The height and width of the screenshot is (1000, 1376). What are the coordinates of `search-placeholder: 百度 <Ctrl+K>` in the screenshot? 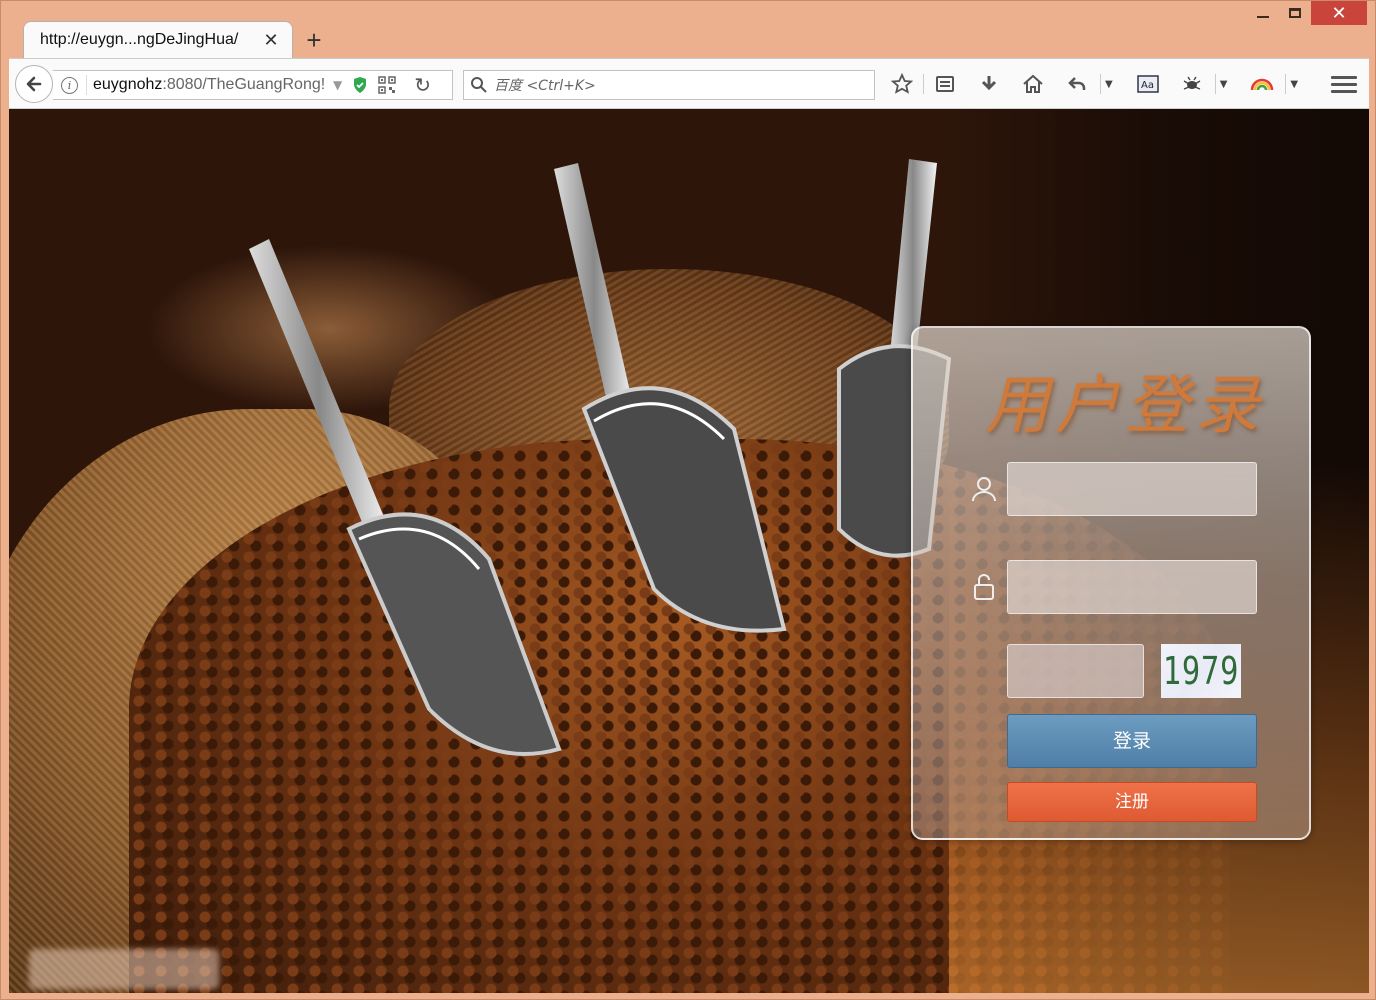 It's located at (545, 86).